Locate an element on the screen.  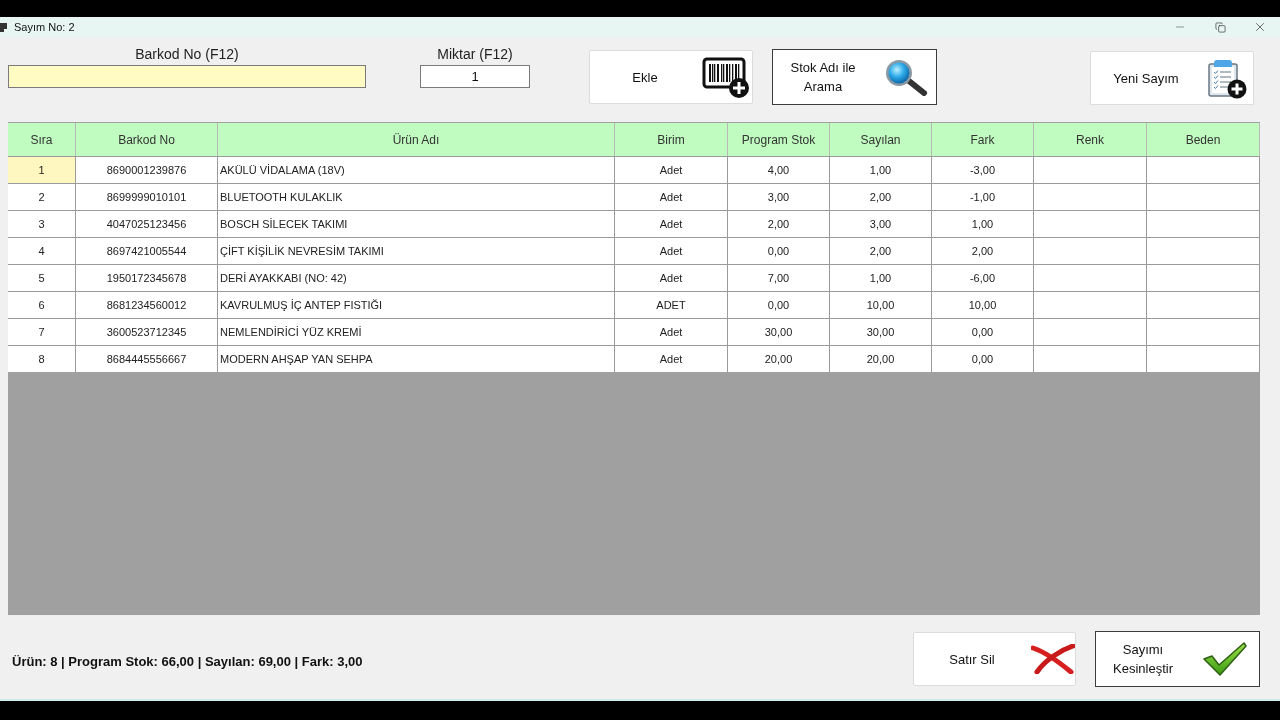
table-cell: BOSCH SİLECEK TAKIMI is located at coordinates (416, 223).